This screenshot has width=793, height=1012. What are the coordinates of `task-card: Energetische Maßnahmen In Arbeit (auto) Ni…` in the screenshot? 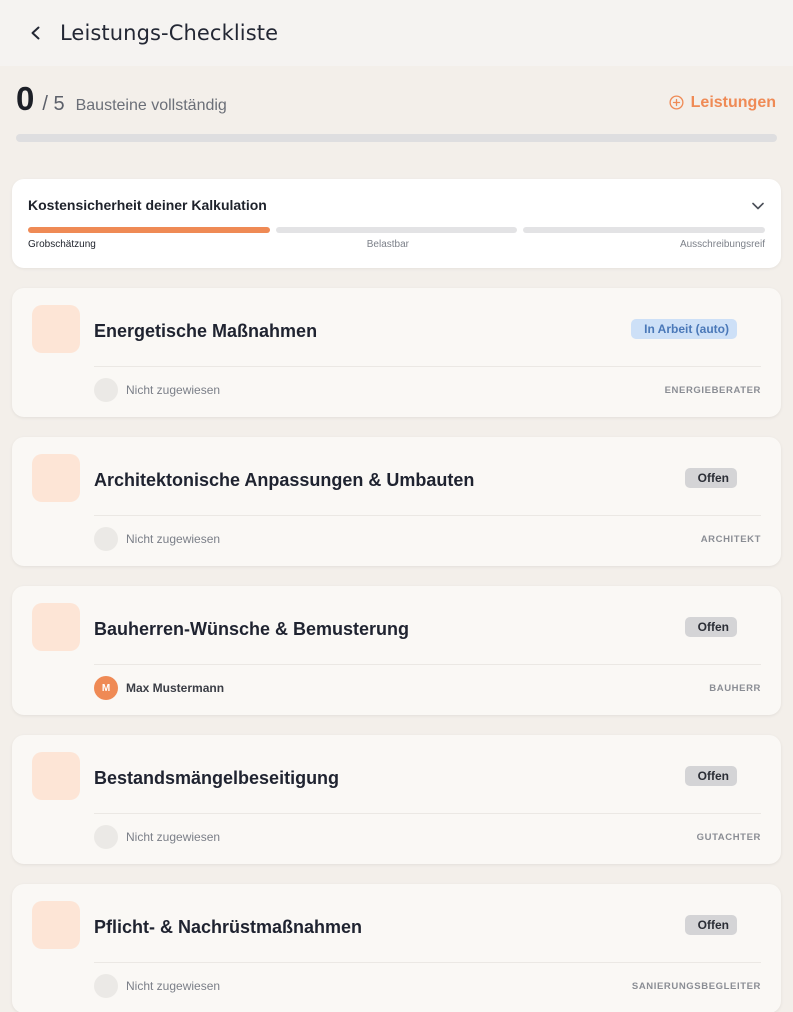 It's located at (396, 352).